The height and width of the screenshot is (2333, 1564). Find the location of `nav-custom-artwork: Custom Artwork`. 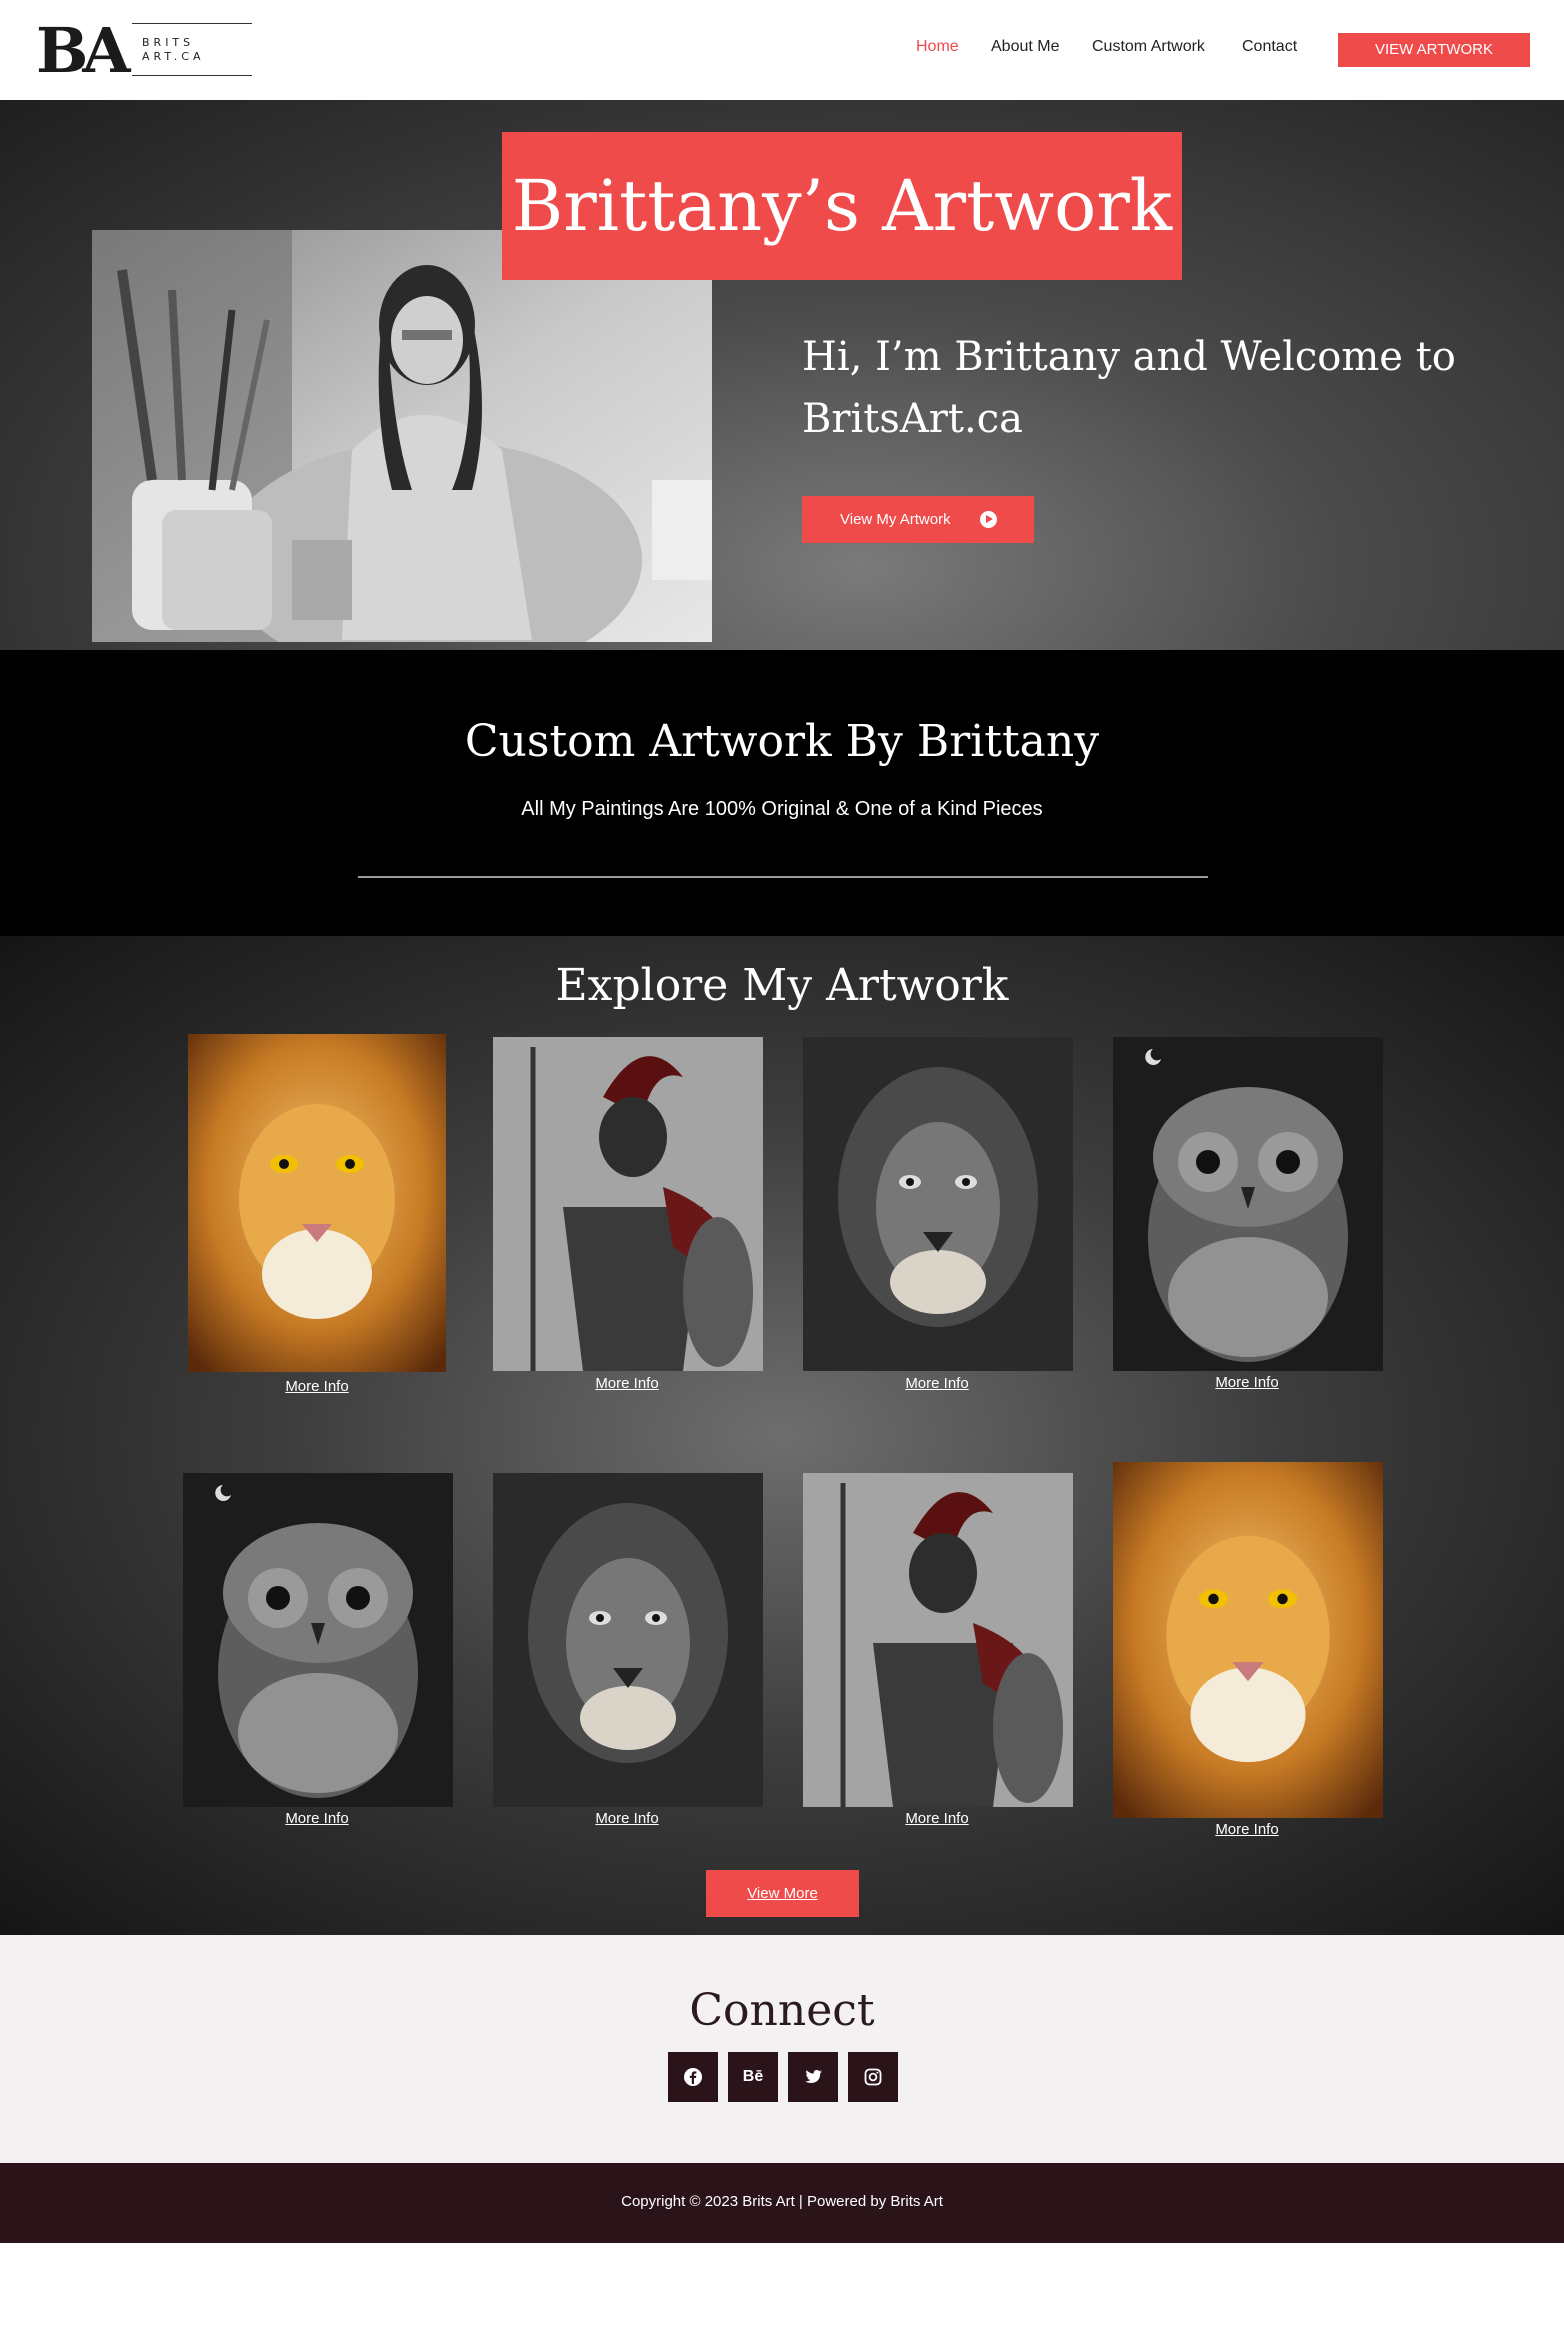

nav-custom-artwork: Custom Artwork is located at coordinates (1148, 47).